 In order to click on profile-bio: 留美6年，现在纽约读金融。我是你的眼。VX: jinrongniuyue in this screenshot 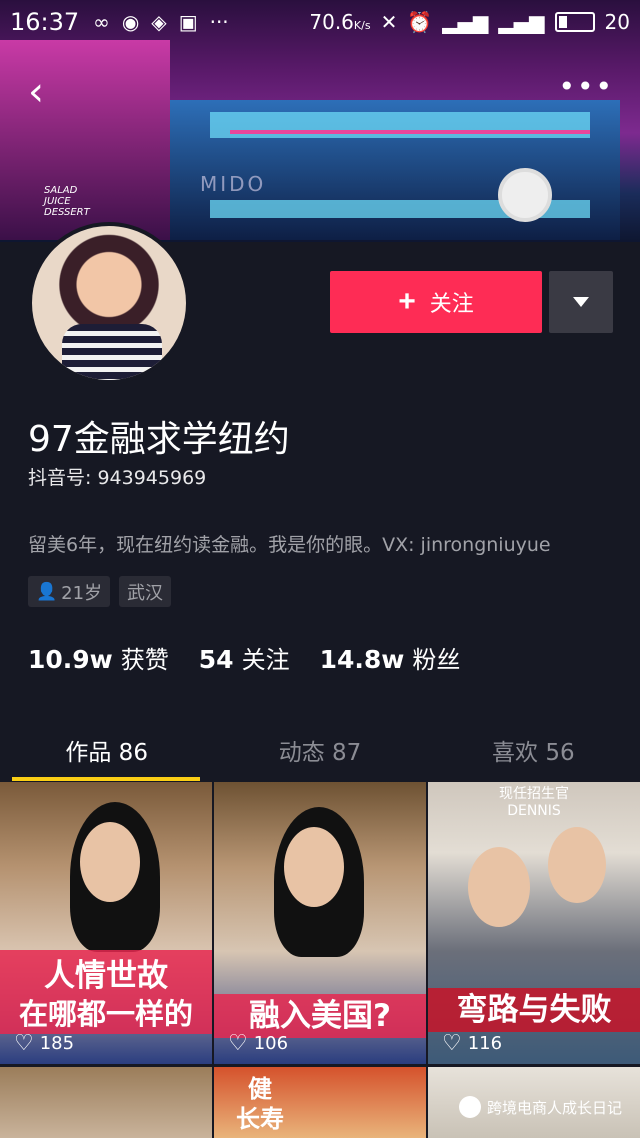, I will do `click(289, 545)`.